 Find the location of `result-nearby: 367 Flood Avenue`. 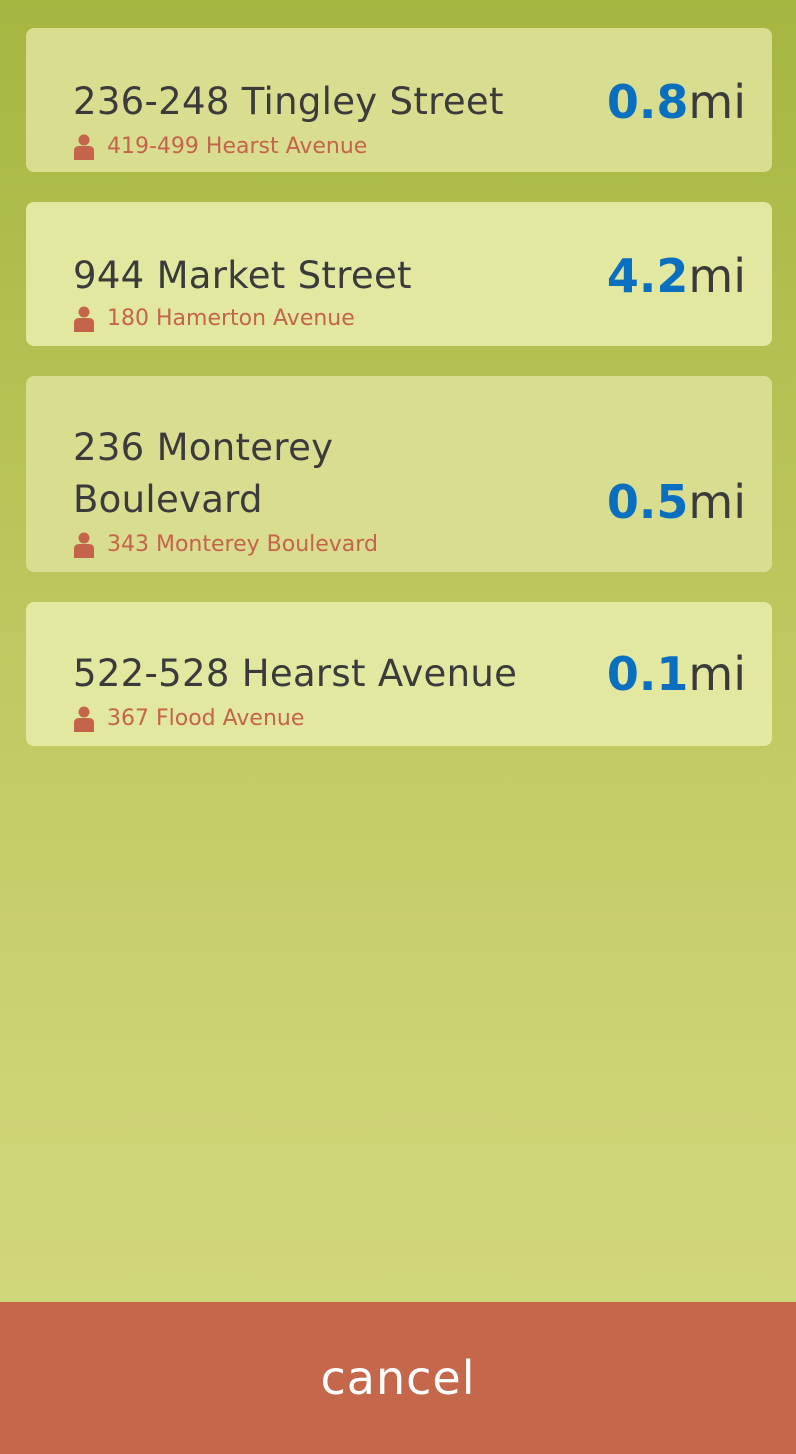

result-nearby: 367 Flood Avenue is located at coordinates (188, 719).